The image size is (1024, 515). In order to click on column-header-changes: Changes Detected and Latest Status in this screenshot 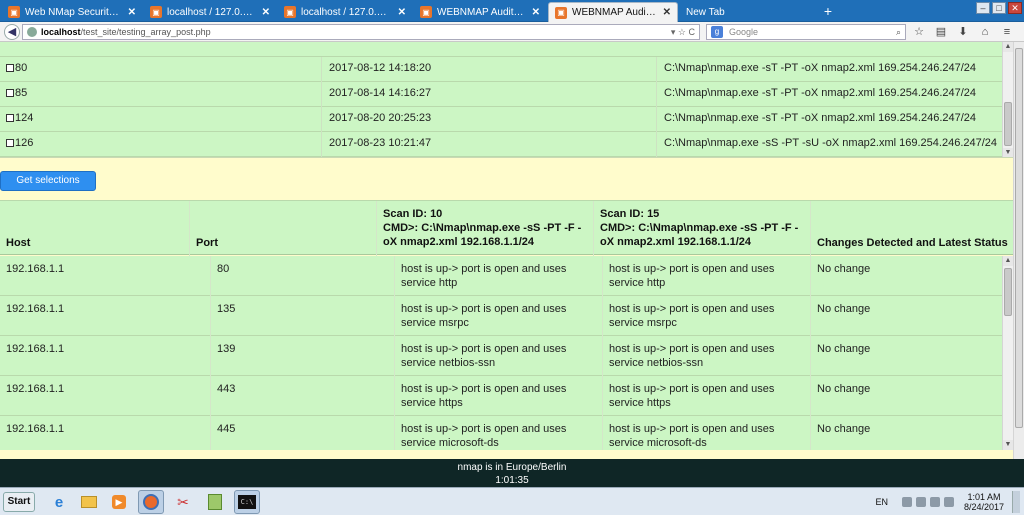, I will do `click(912, 228)`.